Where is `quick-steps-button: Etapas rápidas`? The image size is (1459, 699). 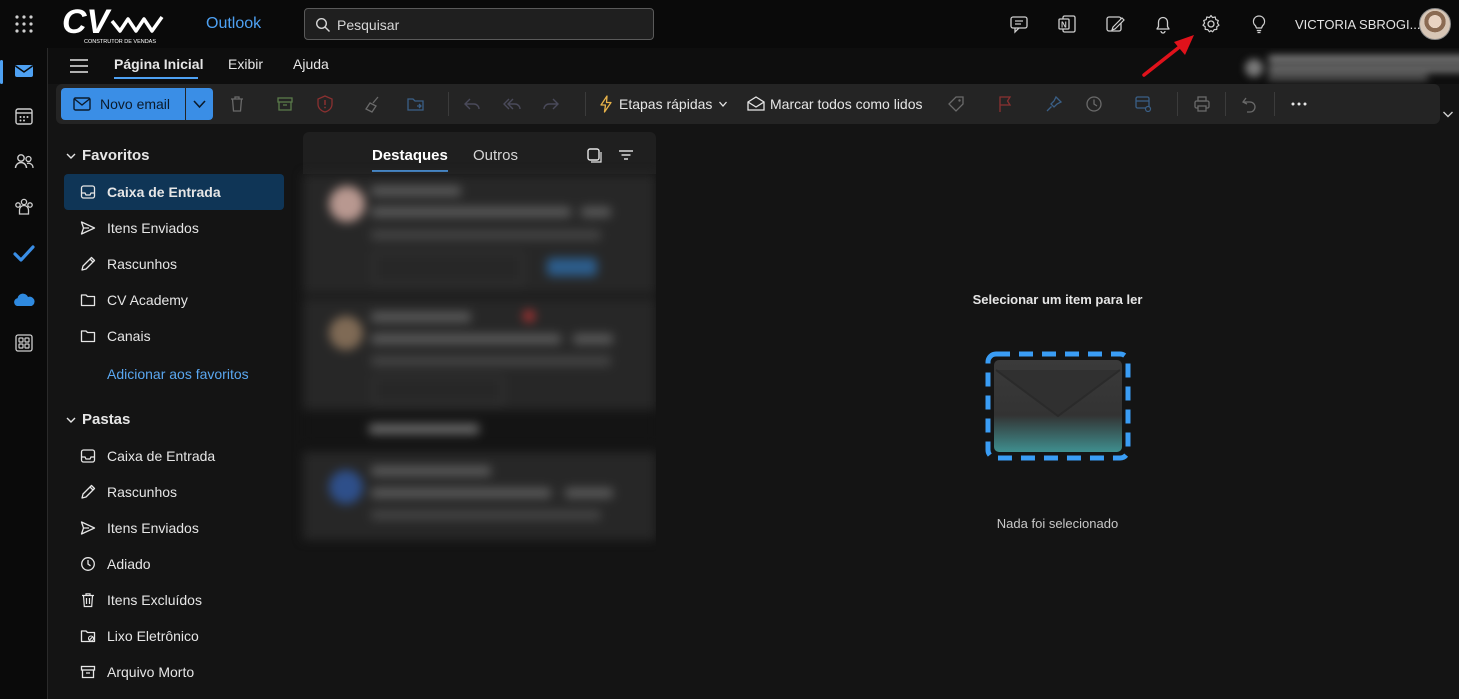
quick-steps-button: Etapas rápidas is located at coordinates (665, 104).